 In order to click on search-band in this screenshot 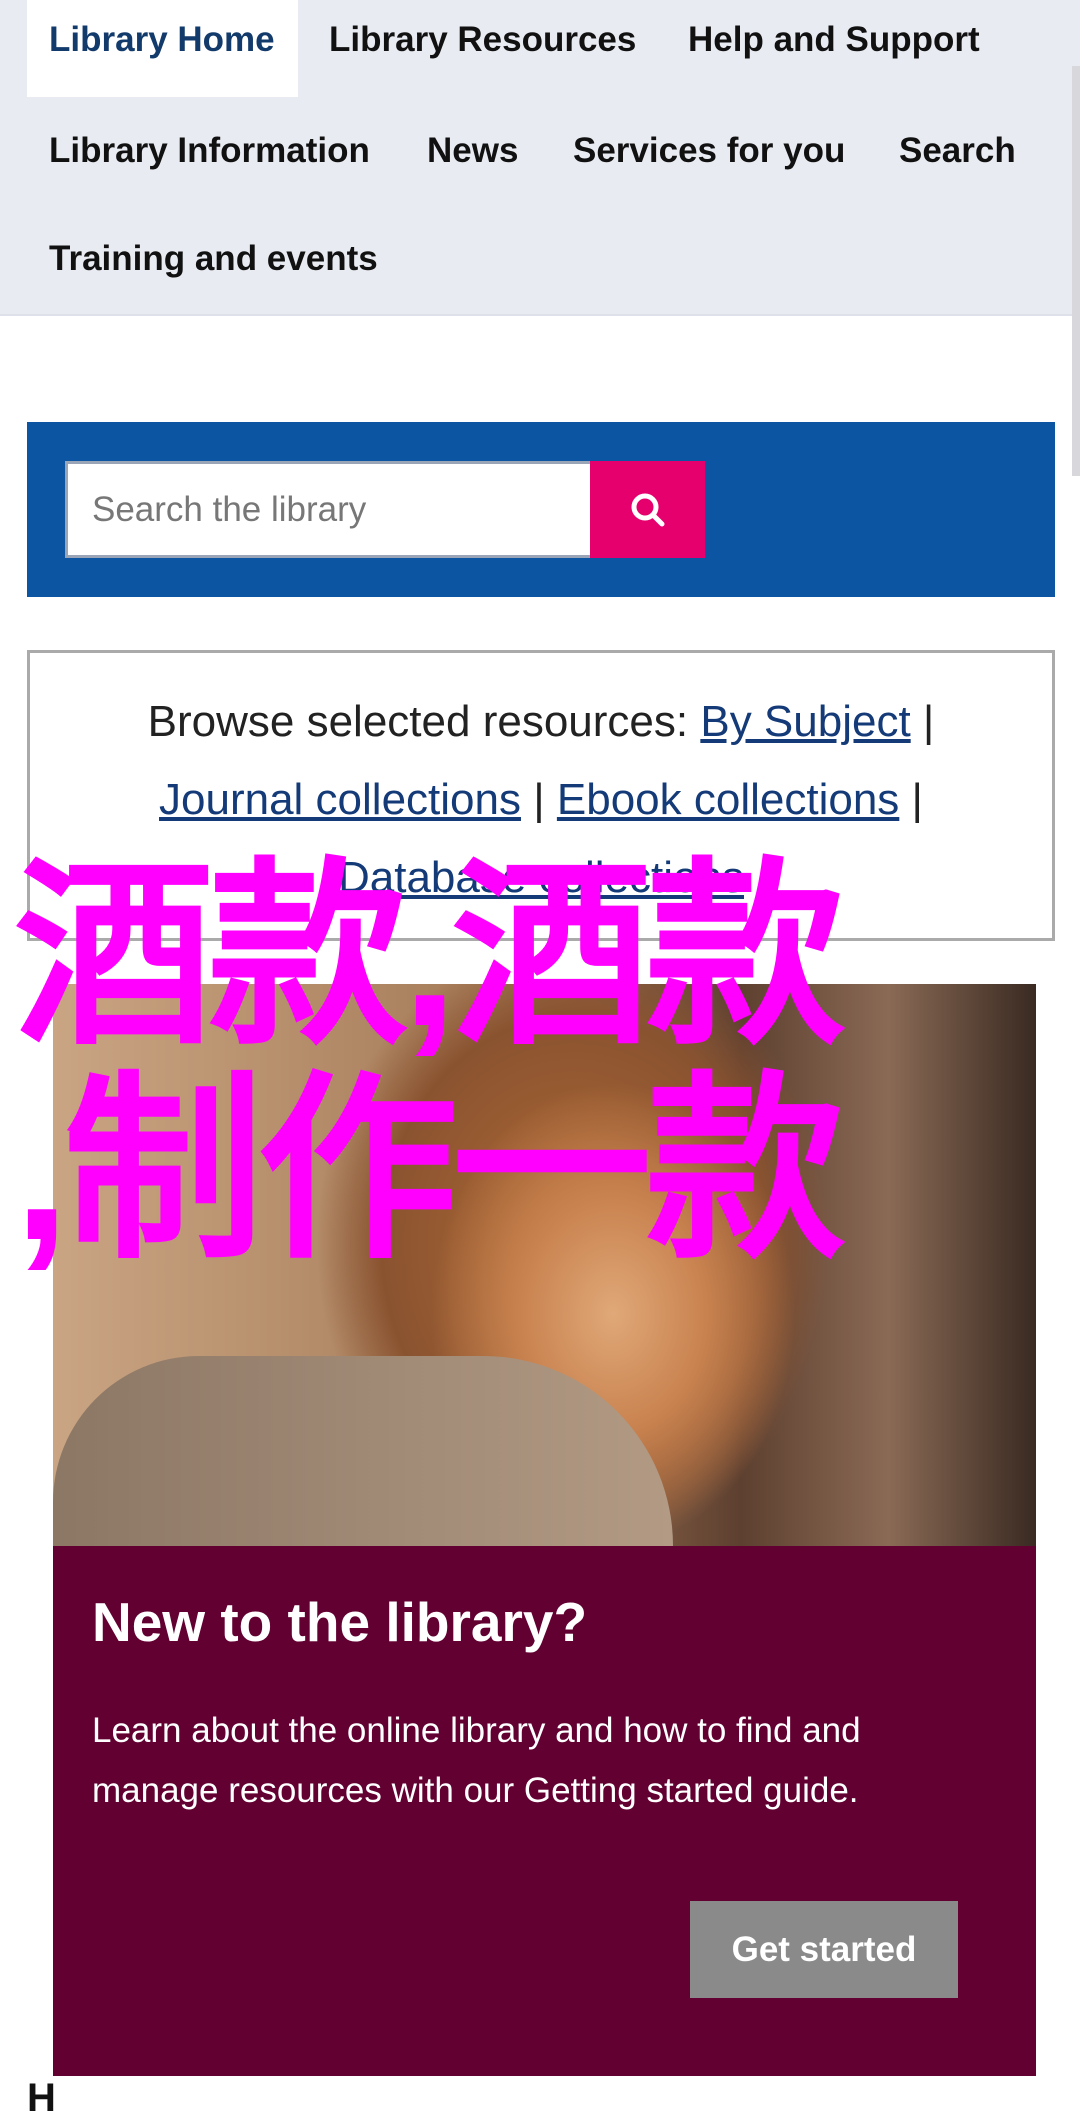, I will do `click(541, 509)`.